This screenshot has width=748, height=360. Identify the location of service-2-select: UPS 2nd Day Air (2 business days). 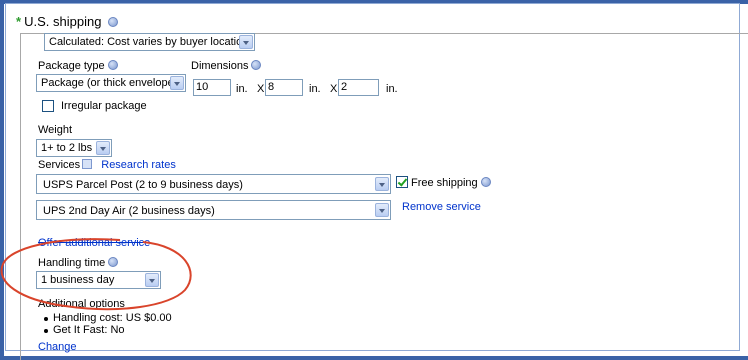
(213, 210).